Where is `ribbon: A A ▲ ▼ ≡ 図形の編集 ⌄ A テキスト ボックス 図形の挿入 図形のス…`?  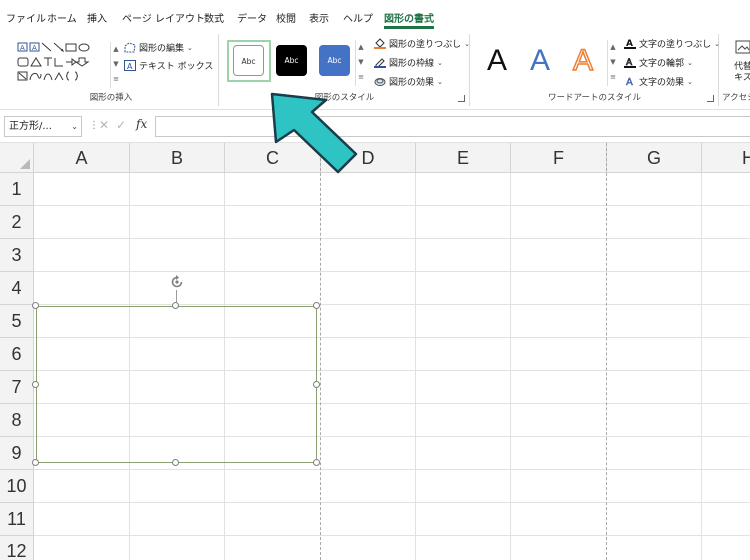 ribbon: A A ▲ ▼ ≡ 図形の編集 ⌄ A テキスト ボックス 図形の挿入 図形のス… is located at coordinates (375, 71).